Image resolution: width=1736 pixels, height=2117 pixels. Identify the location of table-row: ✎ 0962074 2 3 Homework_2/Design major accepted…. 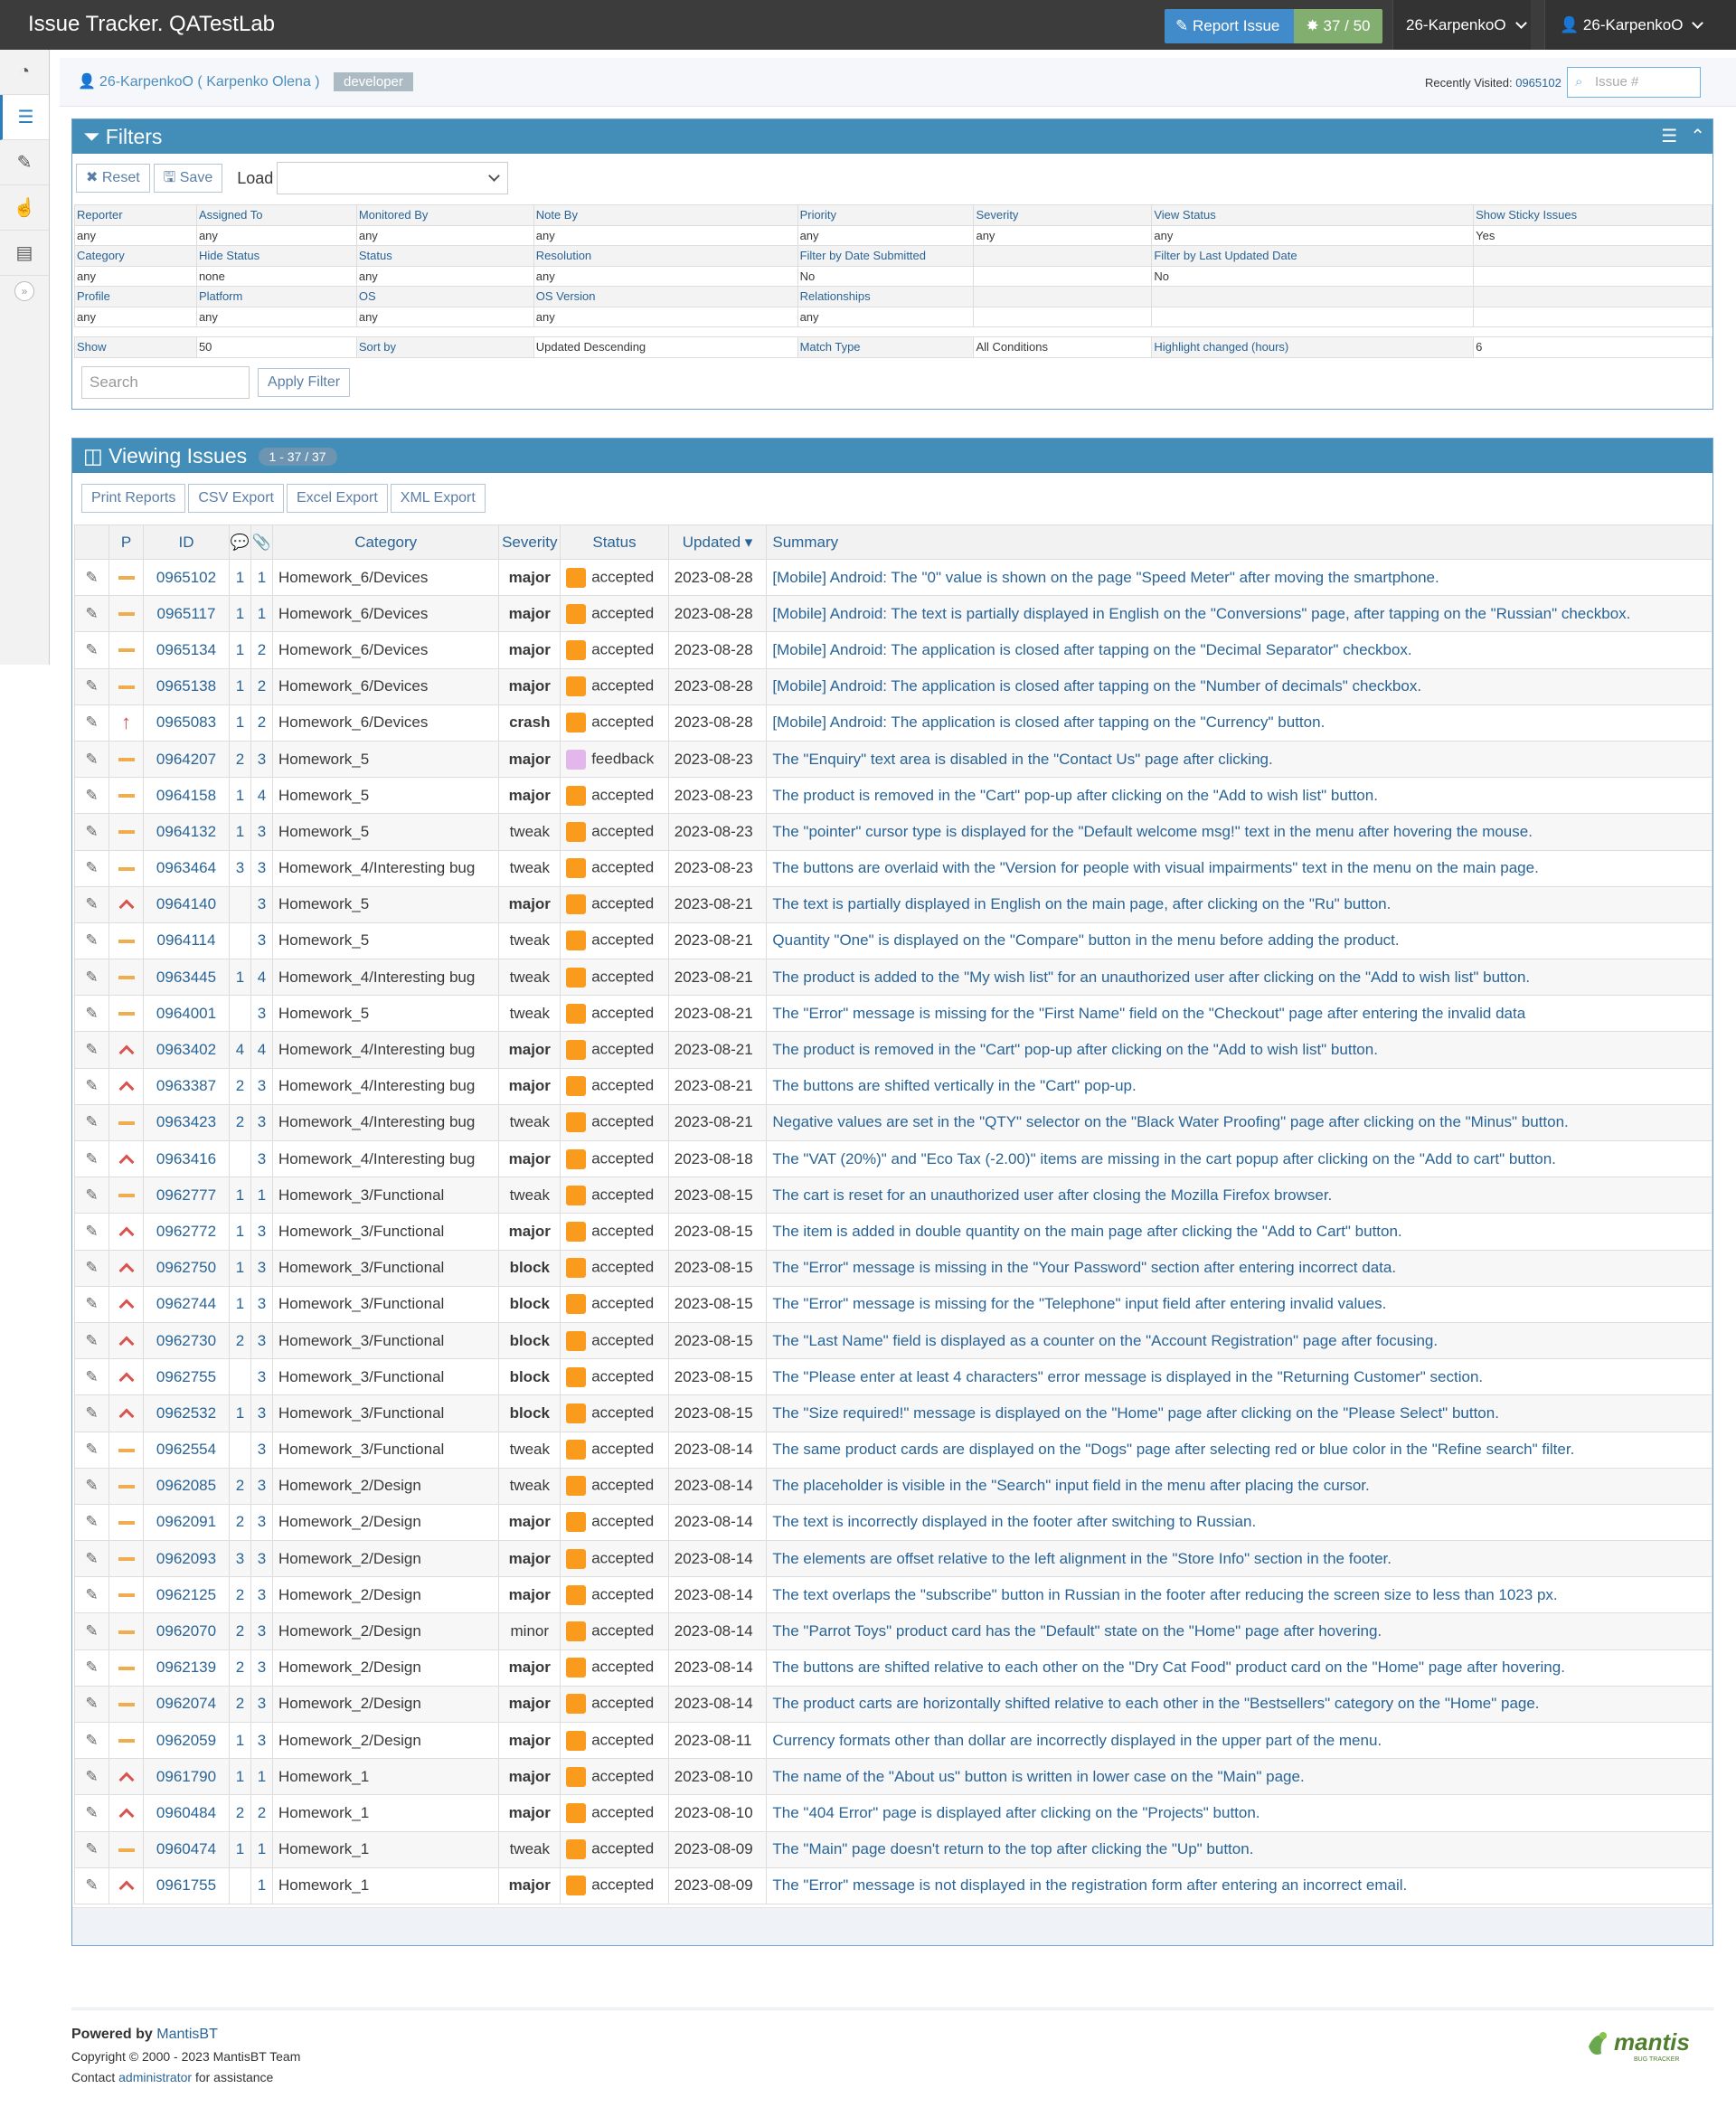
(893, 1704).